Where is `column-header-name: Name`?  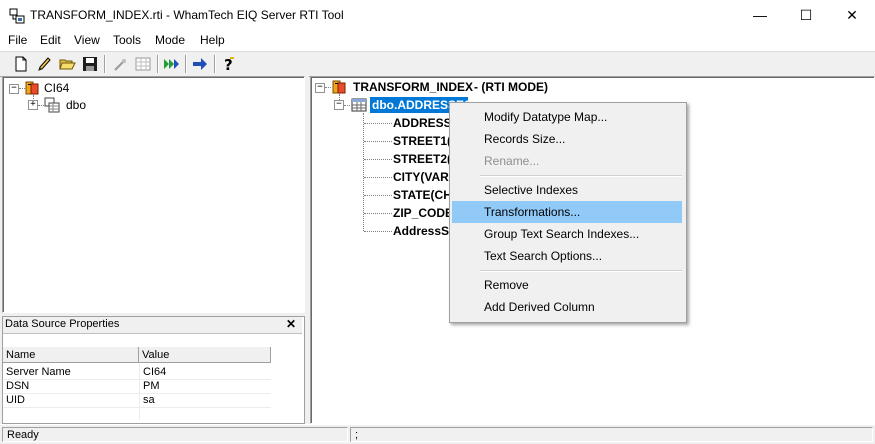
column-header-name: Name is located at coordinates (71, 355).